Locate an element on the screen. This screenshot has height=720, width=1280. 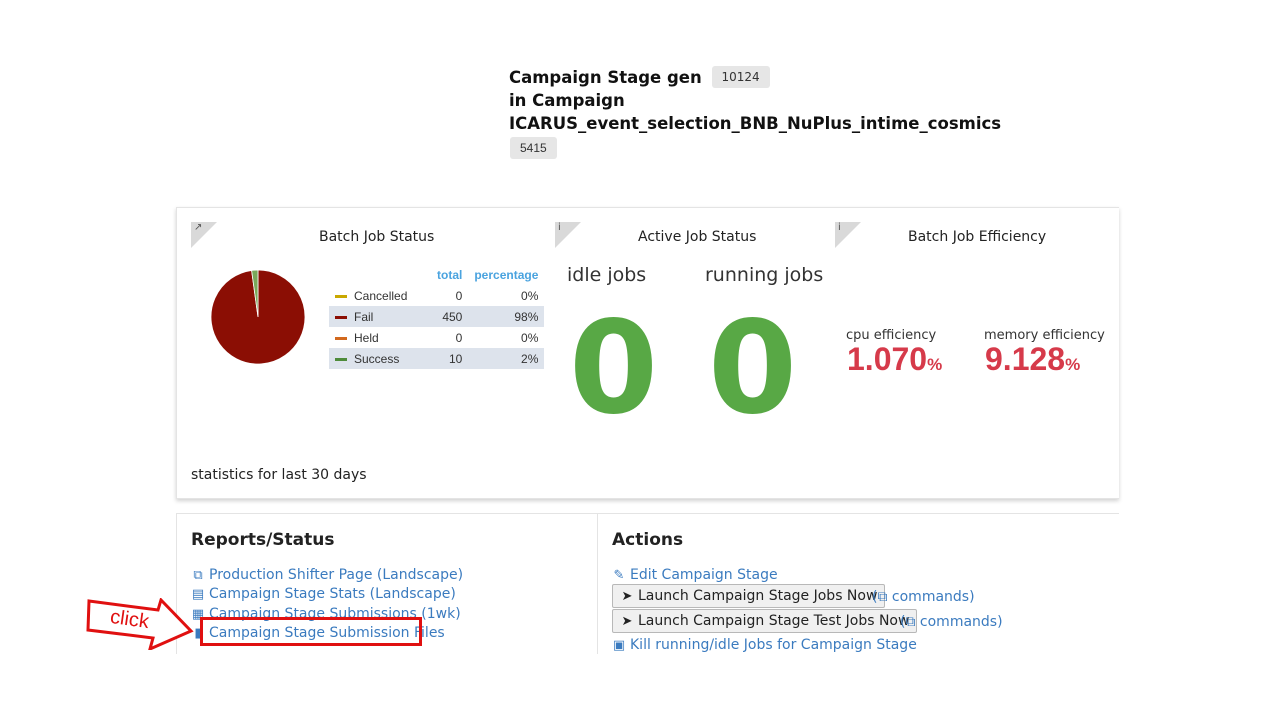
launch-test-jobs-button: ➤ Launch Campaign Stage Test Jobs Now is located at coordinates (765, 621).